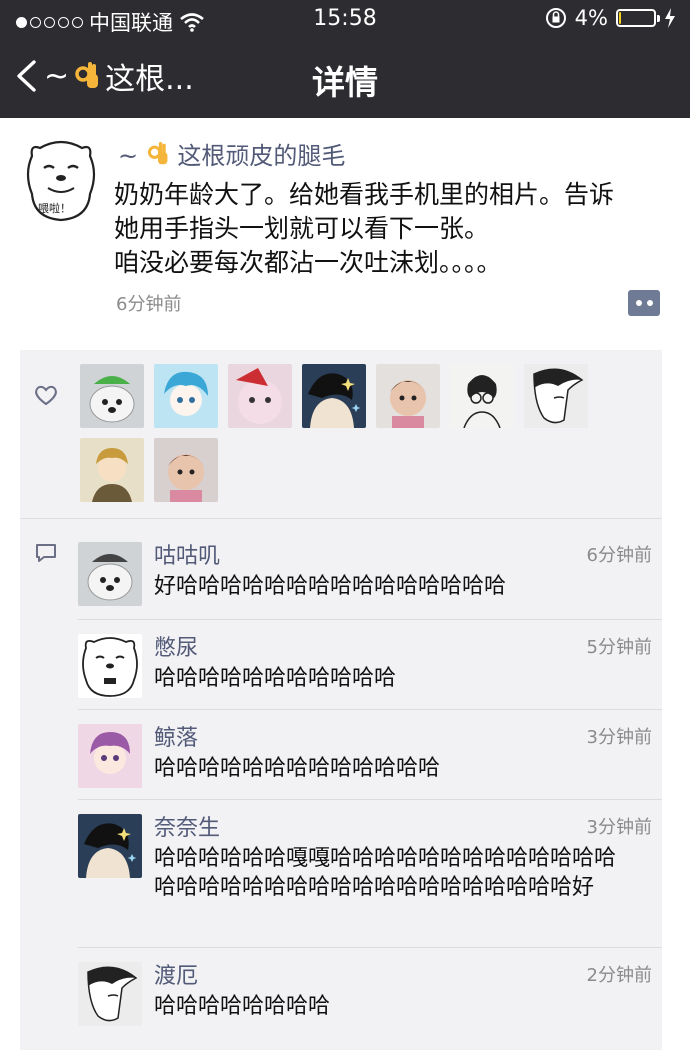  Describe the element at coordinates (345, 82) in the screenshot. I see `page-title: 详情` at that location.